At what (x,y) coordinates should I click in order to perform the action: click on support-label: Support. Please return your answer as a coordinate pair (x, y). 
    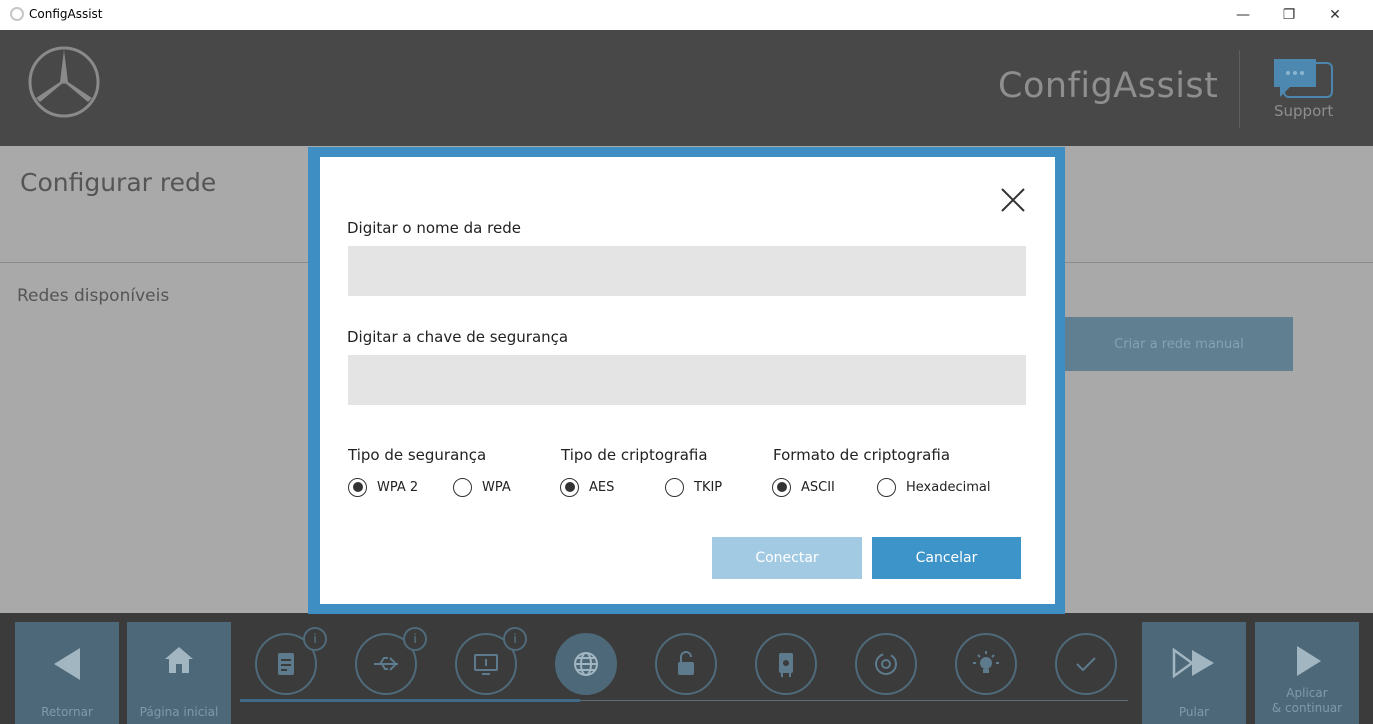
    Looking at the image, I should click on (1304, 111).